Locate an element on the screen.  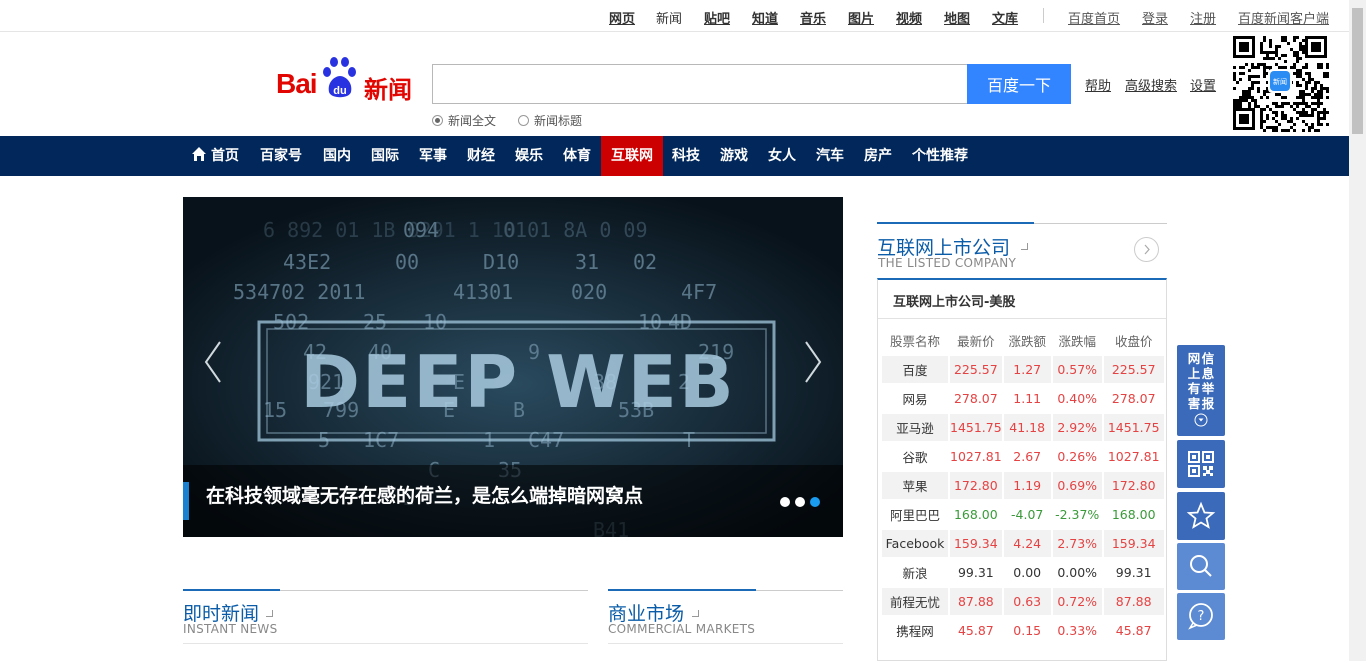
news-client-link: 百度新闻客户端 is located at coordinates (1283, 17).